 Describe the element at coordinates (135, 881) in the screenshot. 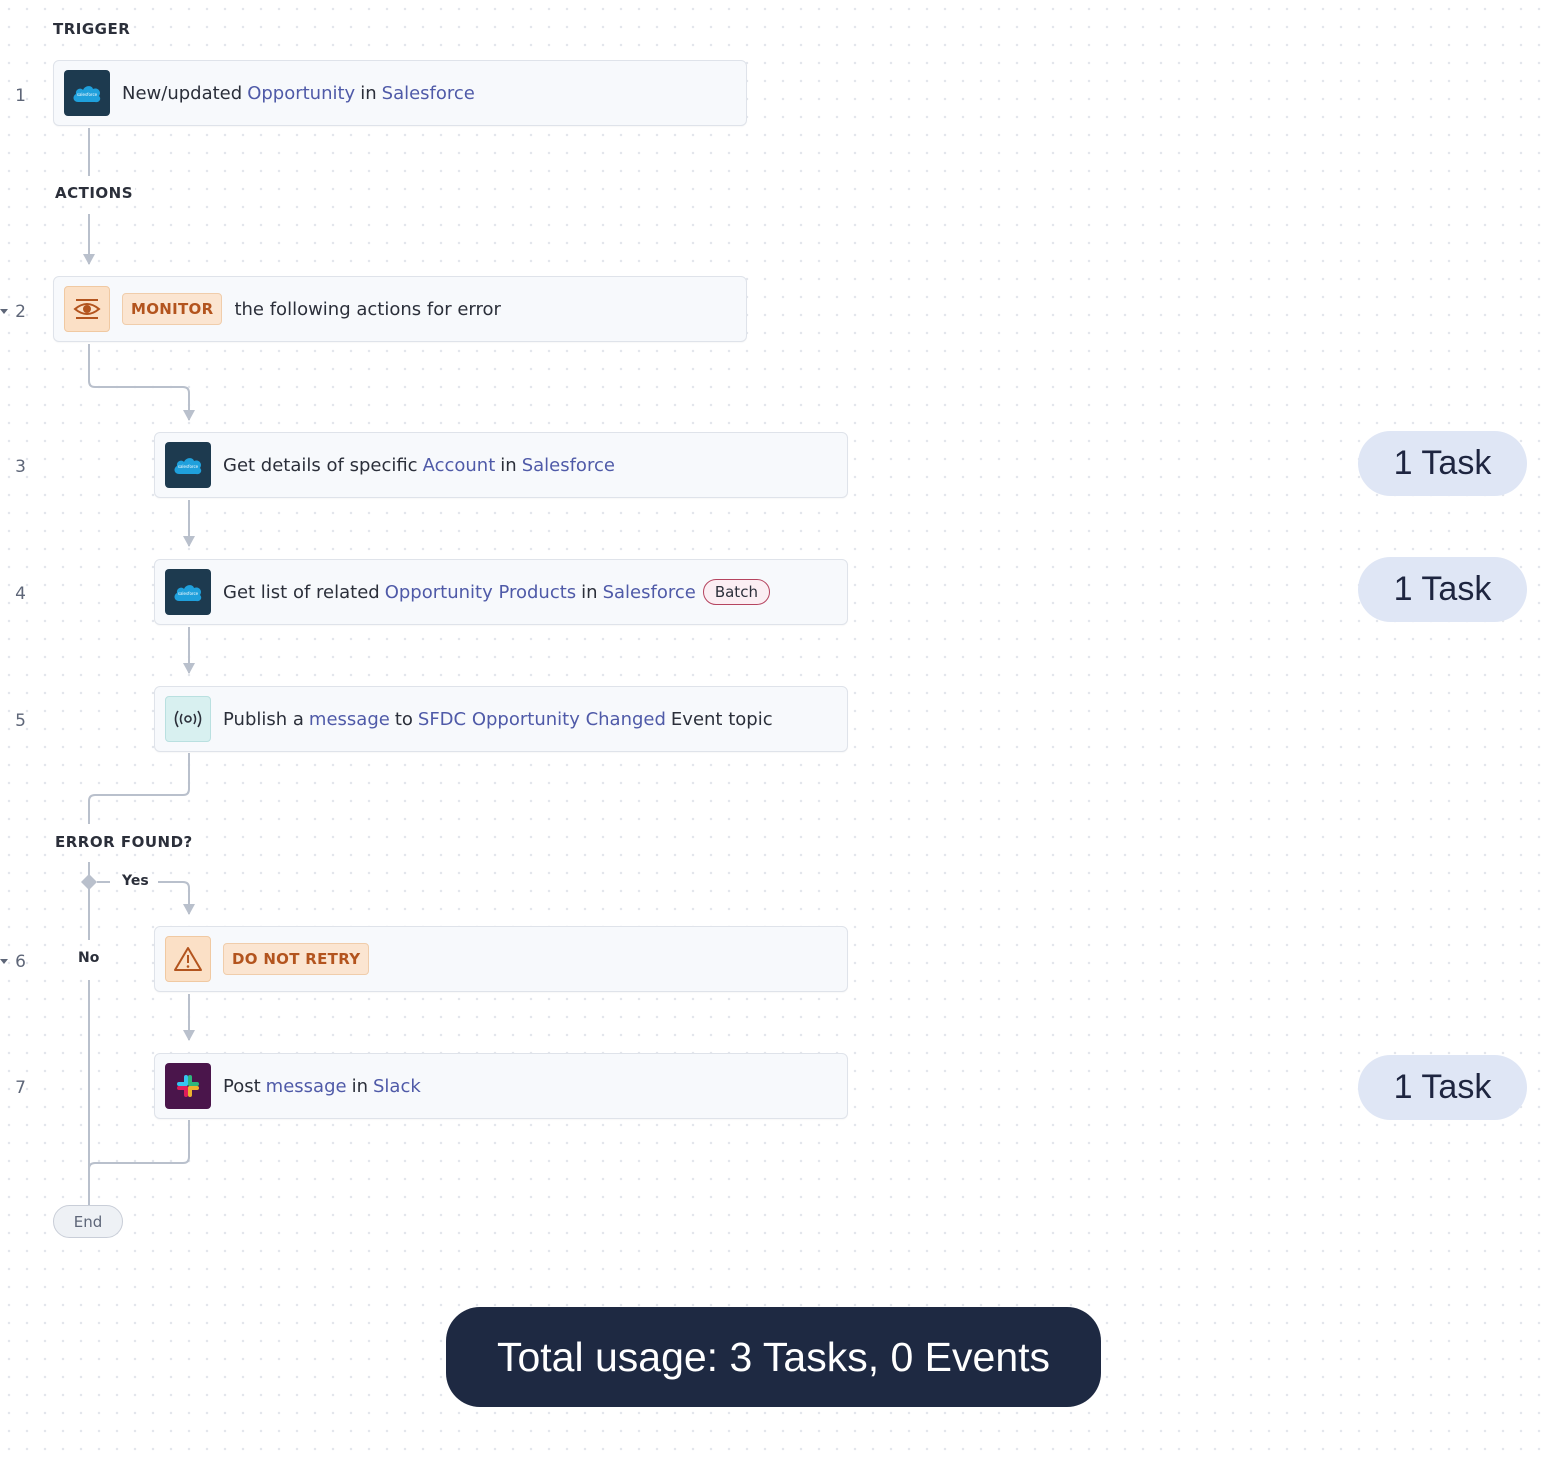

I see `branch-yes-label: Yes` at that location.